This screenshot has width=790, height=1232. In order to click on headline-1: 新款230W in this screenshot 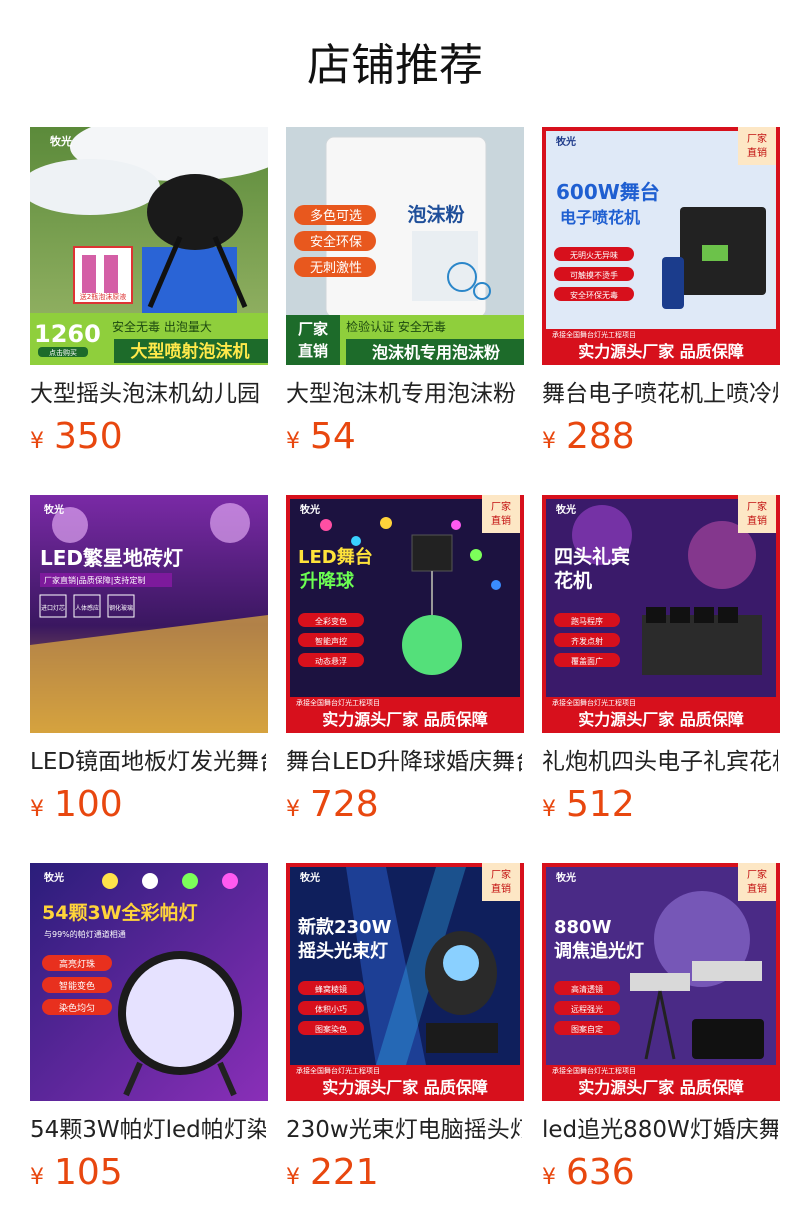, I will do `click(345, 927)`.